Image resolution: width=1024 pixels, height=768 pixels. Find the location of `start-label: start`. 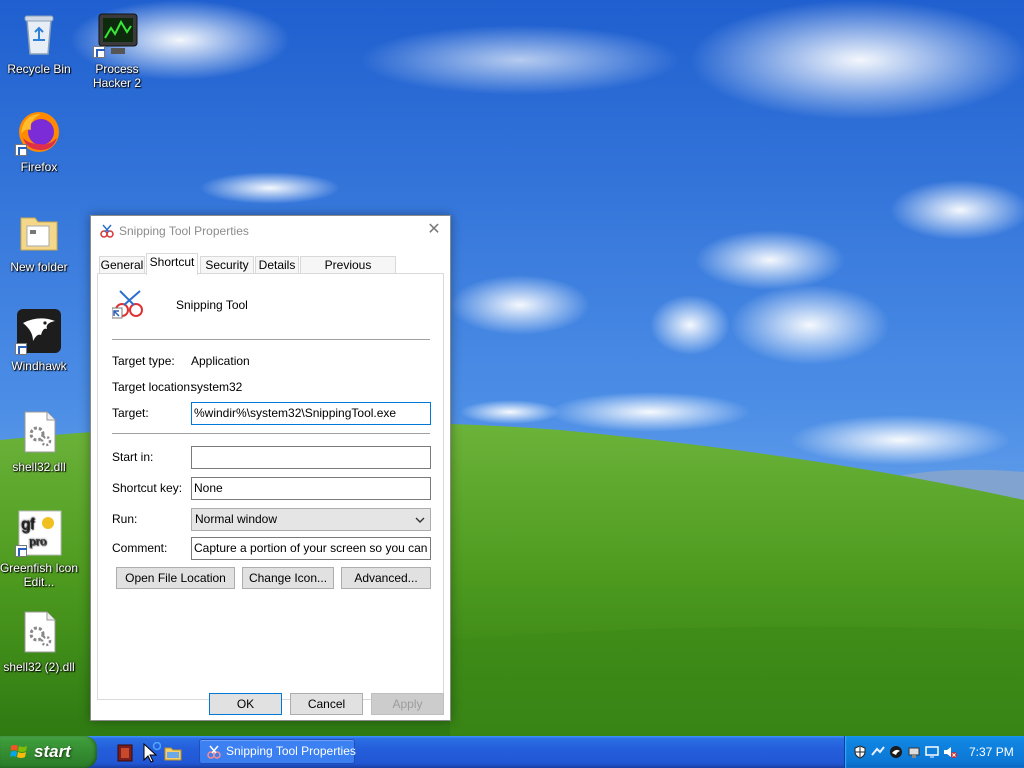

start-label: start is located at coordinates (52, 751).